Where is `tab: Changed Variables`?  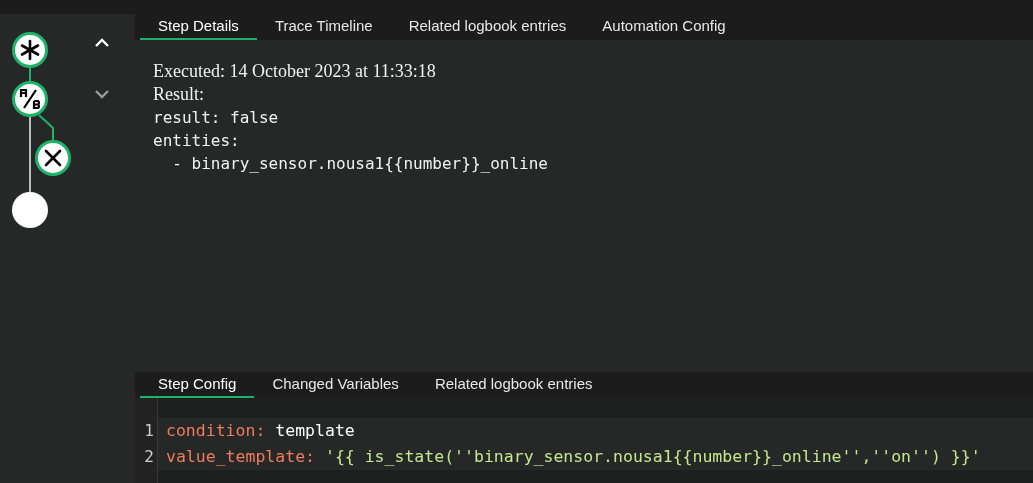 tab: Changed Variables is located at coordinates (335, 385).